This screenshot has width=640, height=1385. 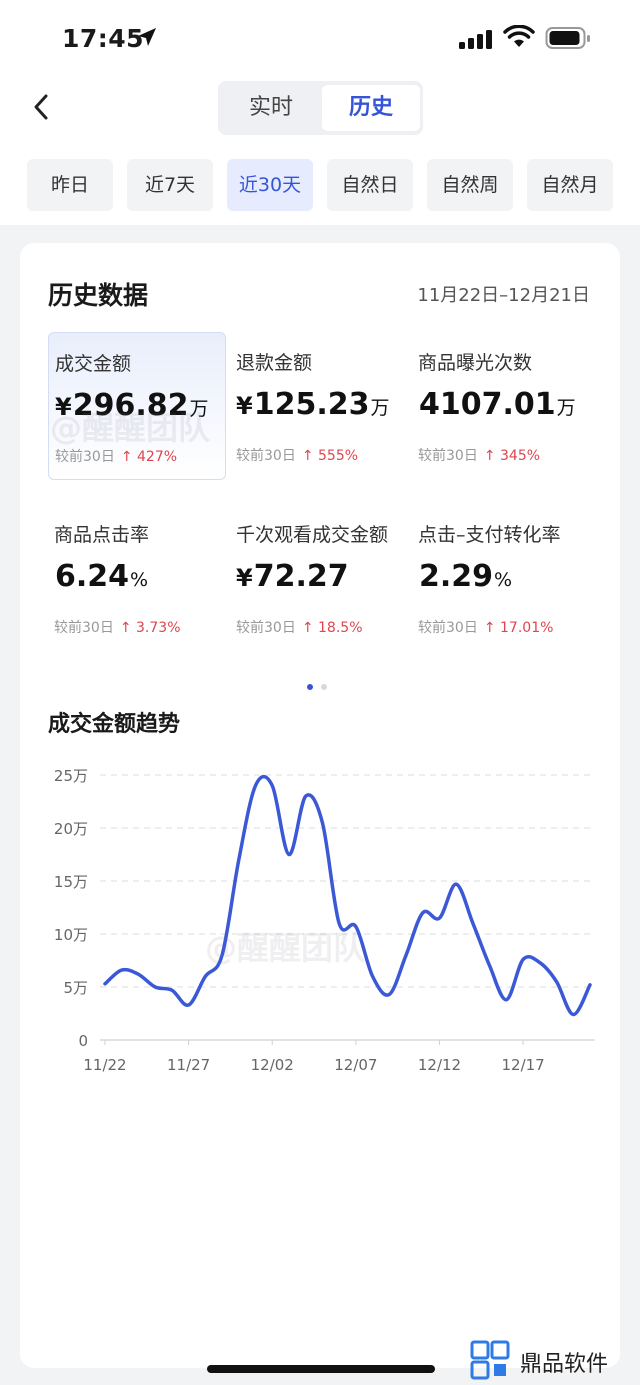 I want to click on y-tick-label: 25万, so click(x=71, y=776).